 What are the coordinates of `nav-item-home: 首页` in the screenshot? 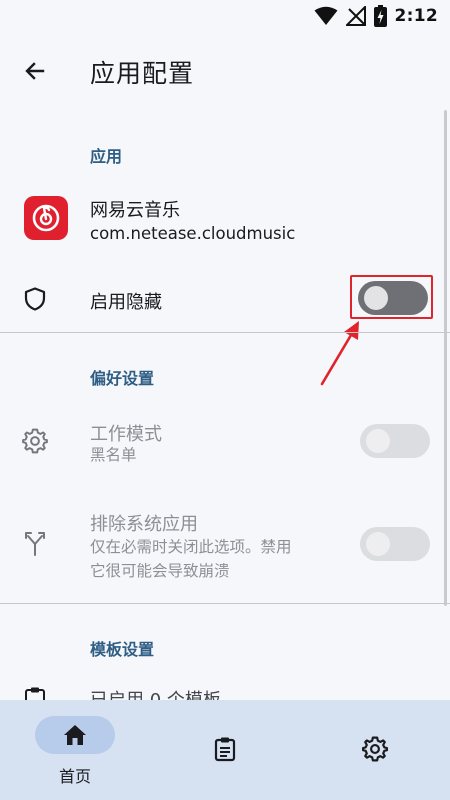 It's located at (75, 750).